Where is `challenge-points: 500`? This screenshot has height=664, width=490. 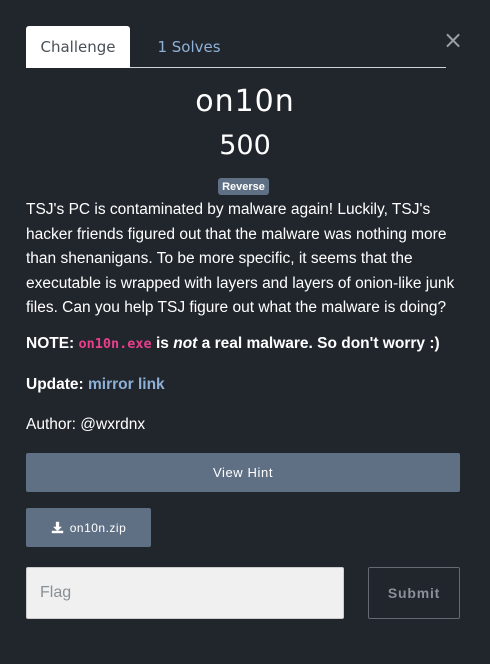
challenge-points: 500 is located at coordinates (245, 145).